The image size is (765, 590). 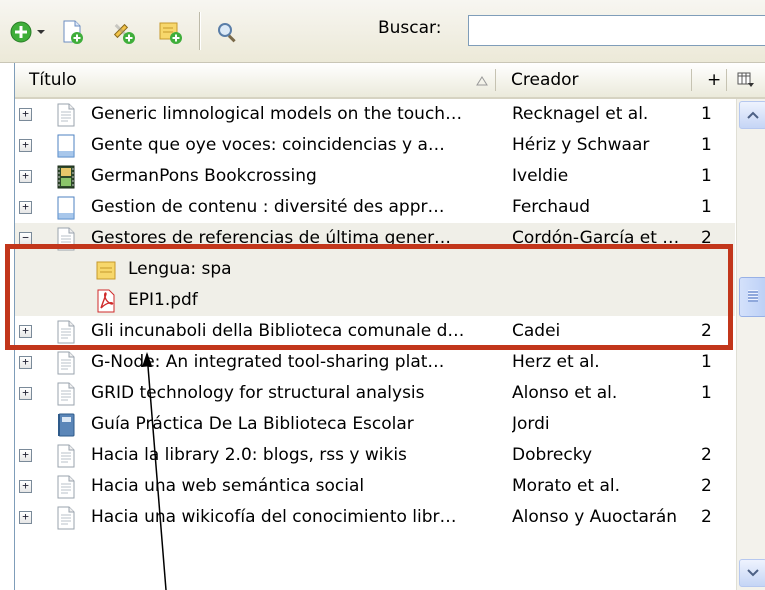 What do you see at coordinates (53, 80) in the screenshot?
I see `column-title: Título` at bounding box center [53, 80].